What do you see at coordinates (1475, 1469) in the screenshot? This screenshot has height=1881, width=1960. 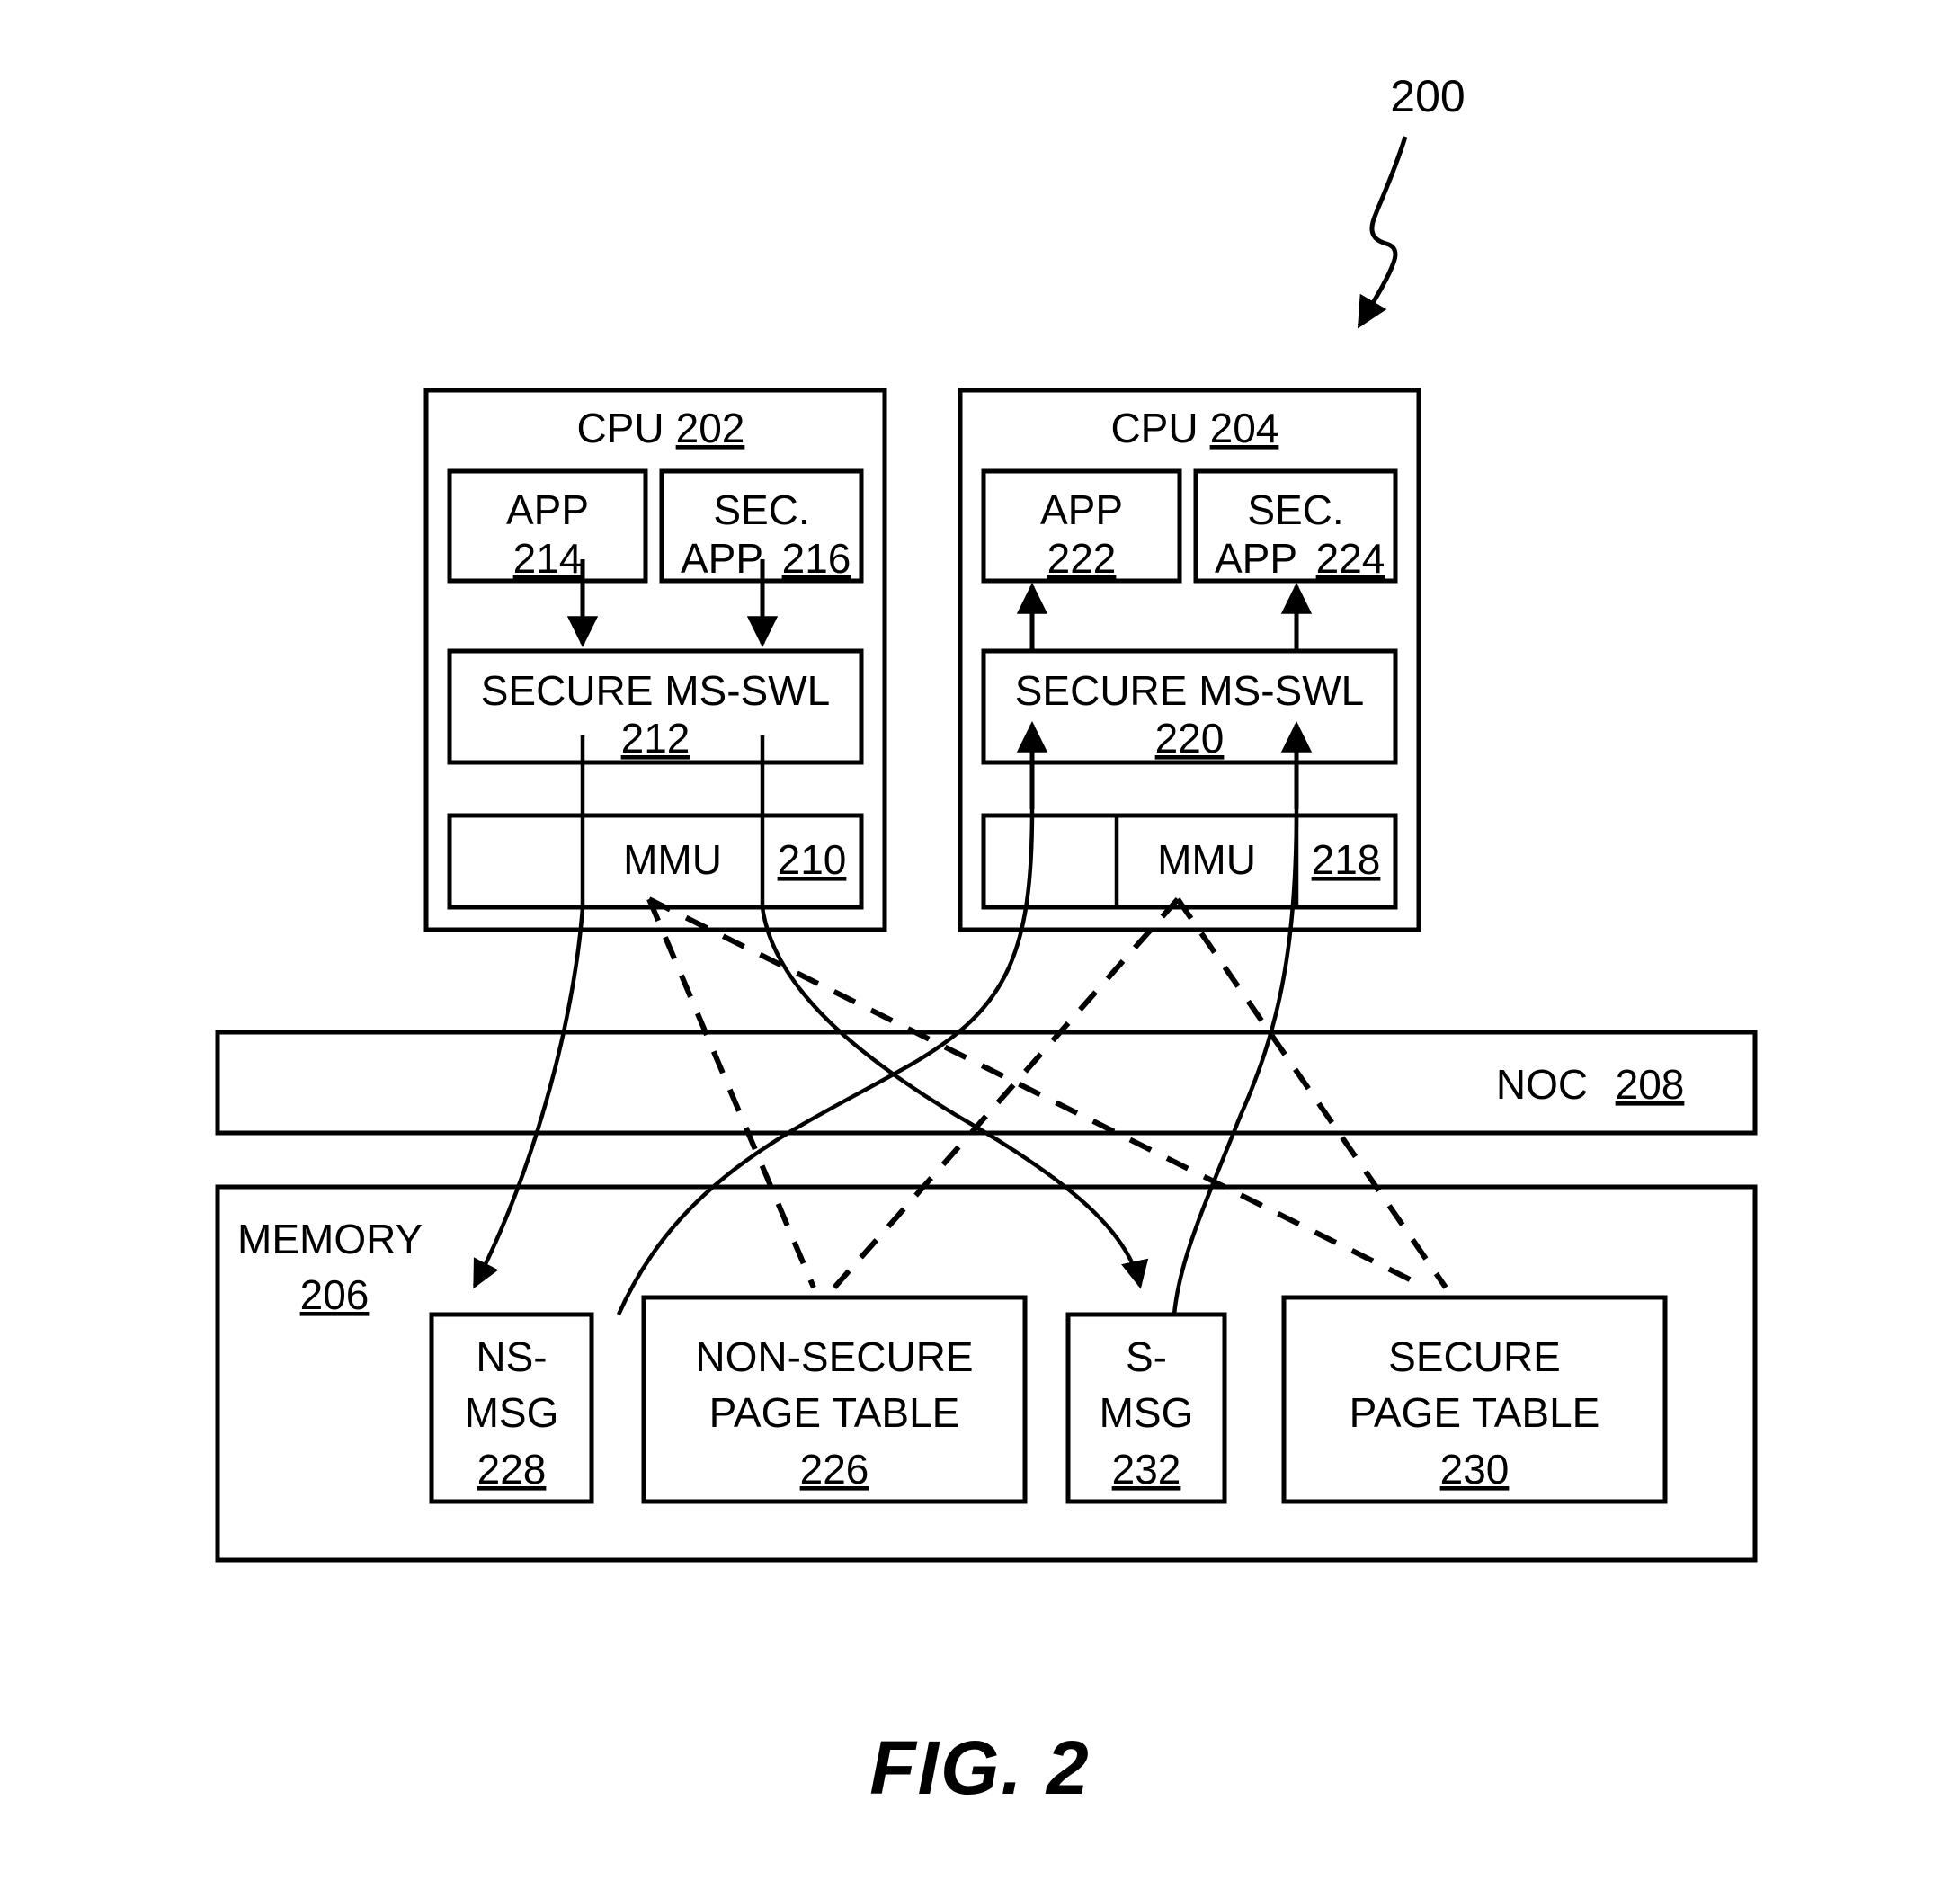 I see `secure-page-table-ref: 230` at bounding box center [1475, 1469].